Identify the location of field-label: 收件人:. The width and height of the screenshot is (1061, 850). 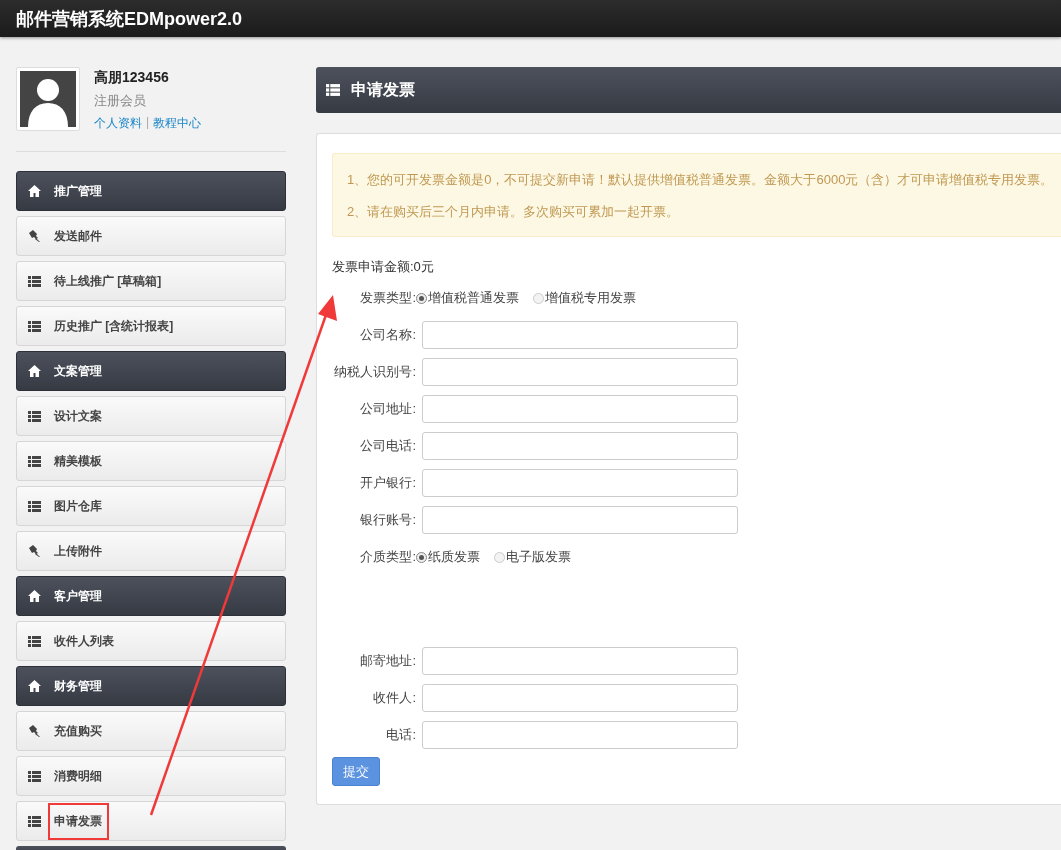
(394, 698).